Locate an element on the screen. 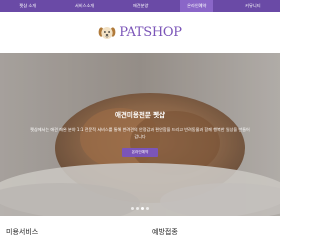  section-title-vaccination: 예방접종 is located at coordinates (165, 232).